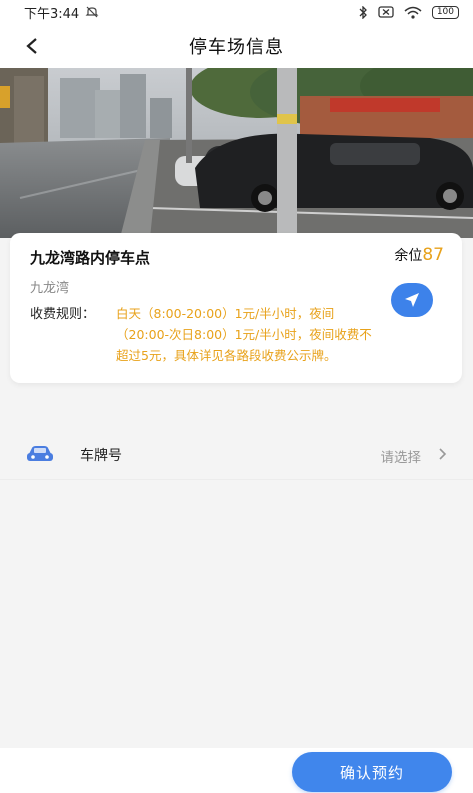 The height and width of the screenshot is (793, 473). Describe the element at coordinates (90, 258) in the screenshot. I see `lot-name: 九龙湾路内停车点` at that location.